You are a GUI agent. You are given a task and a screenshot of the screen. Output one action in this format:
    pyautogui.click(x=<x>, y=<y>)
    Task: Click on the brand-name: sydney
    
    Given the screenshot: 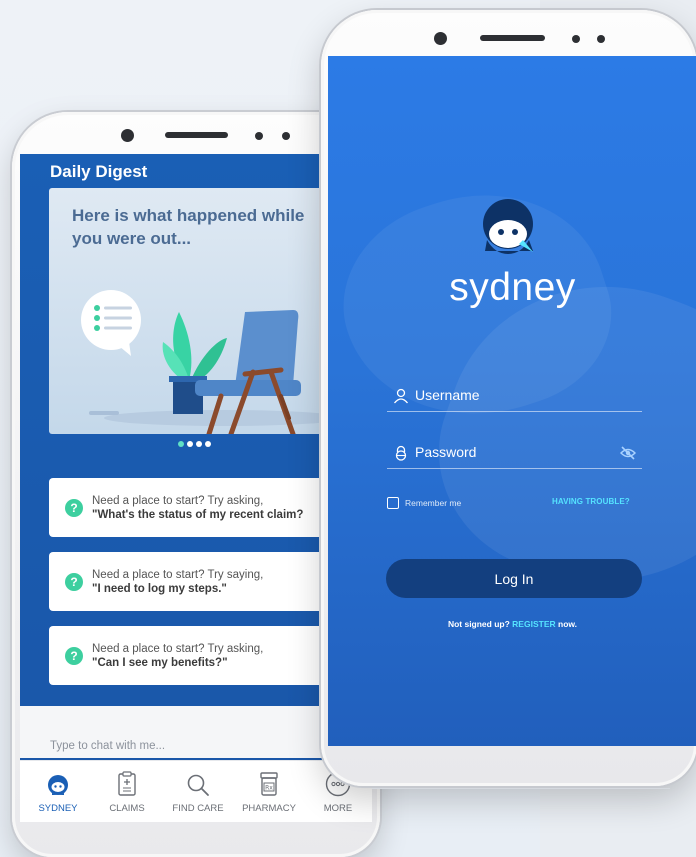 What is the action you would take?
    pyautogui.click(x=512, y=287)
    